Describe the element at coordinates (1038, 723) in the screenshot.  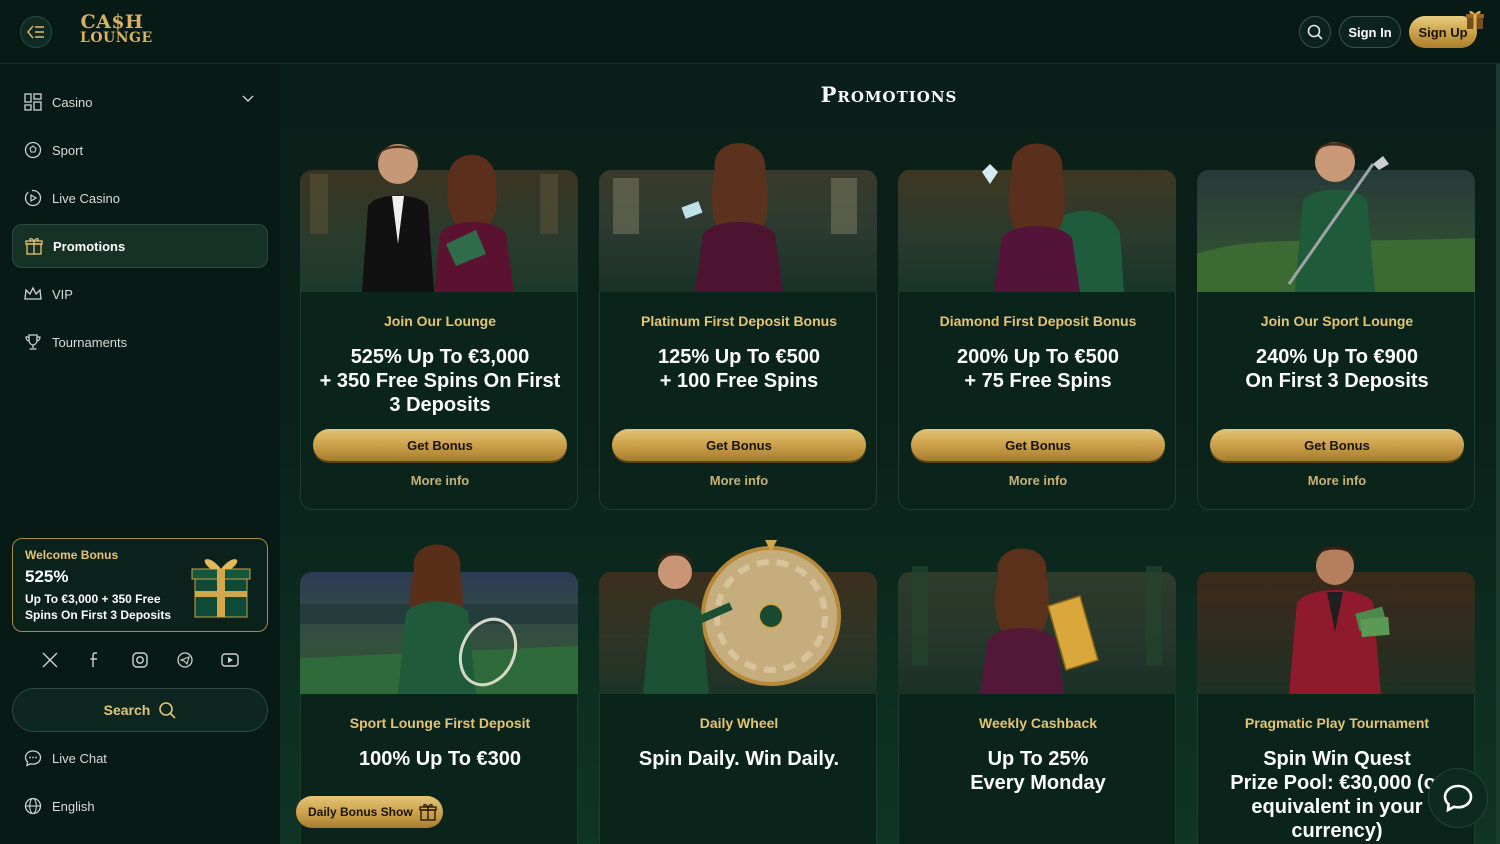
I see `promo-category: Weekly Cashback` at that location.